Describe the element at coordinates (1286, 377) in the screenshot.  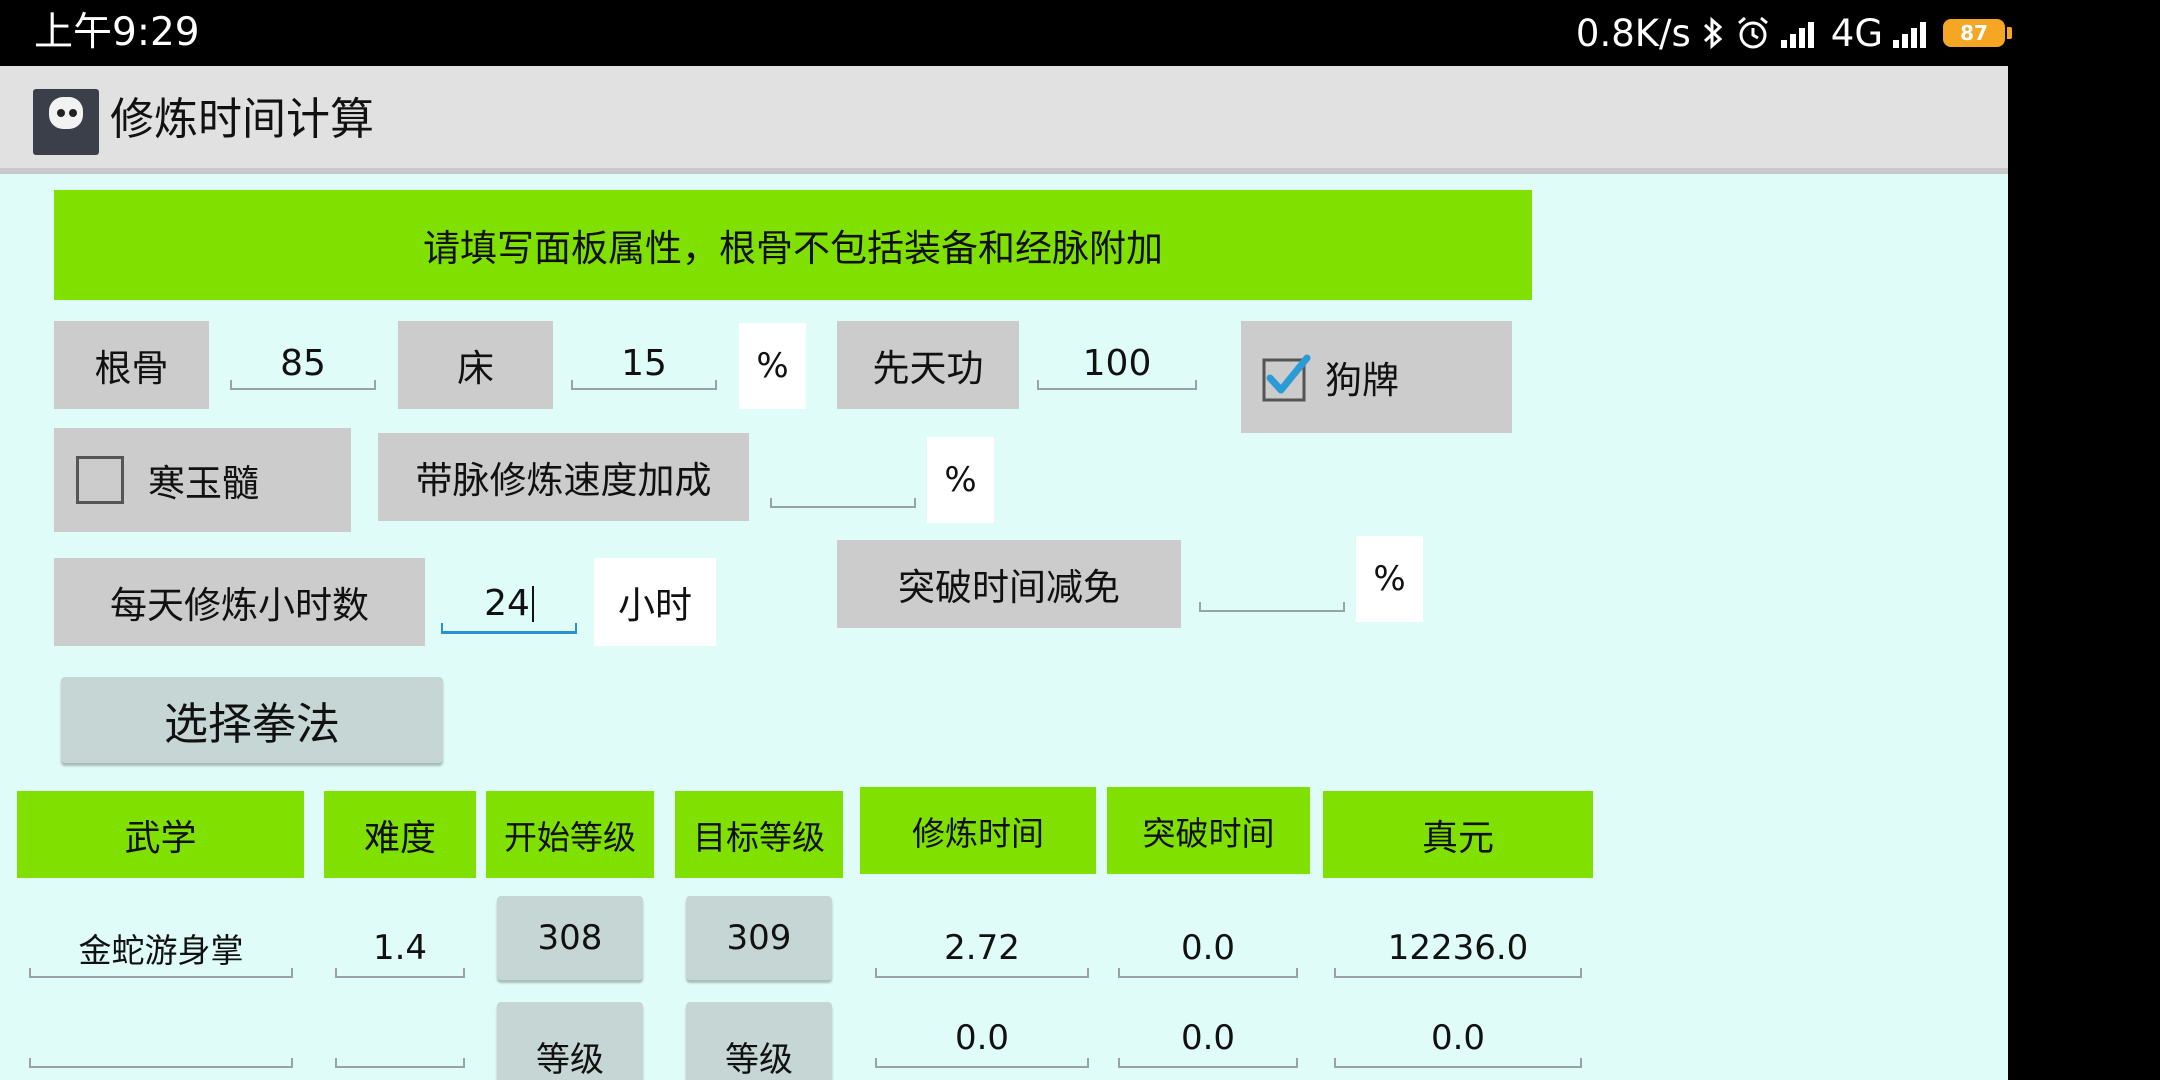
I see `checkbox-checked-icon` at that location.